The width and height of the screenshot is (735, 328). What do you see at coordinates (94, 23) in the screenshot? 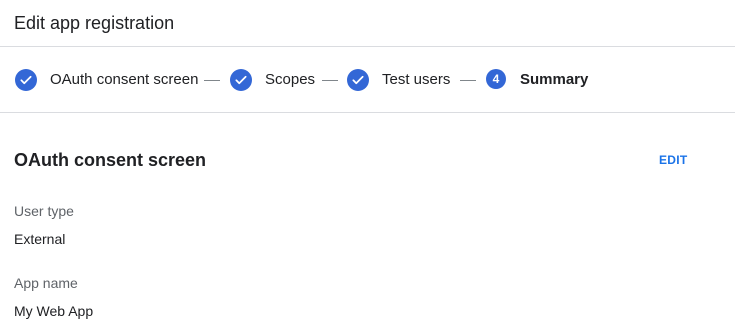
I see `page-title: Edit app registration` at bounding box center [94, 23].